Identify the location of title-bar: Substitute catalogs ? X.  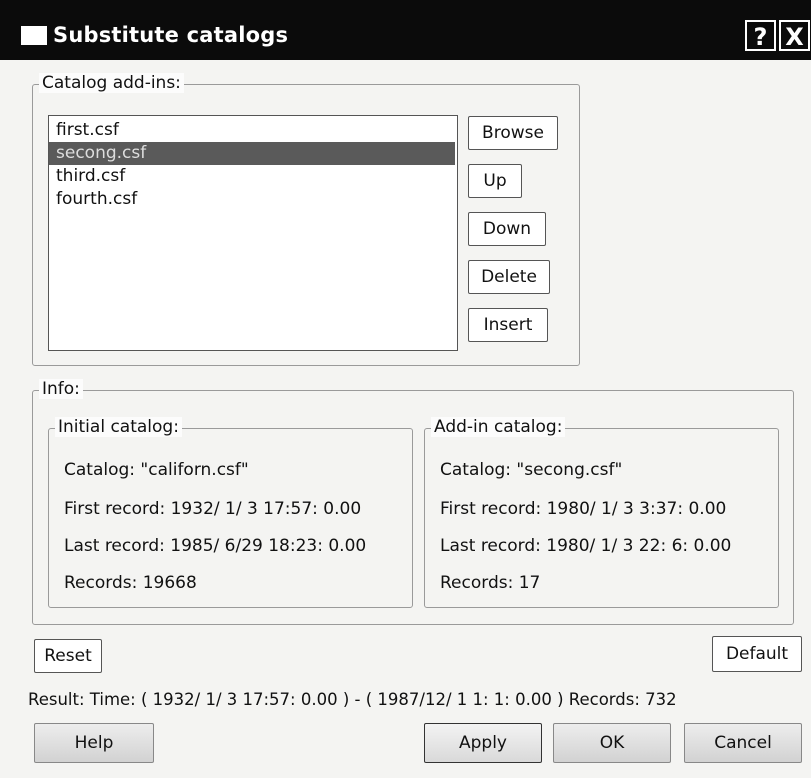
(405, 30).